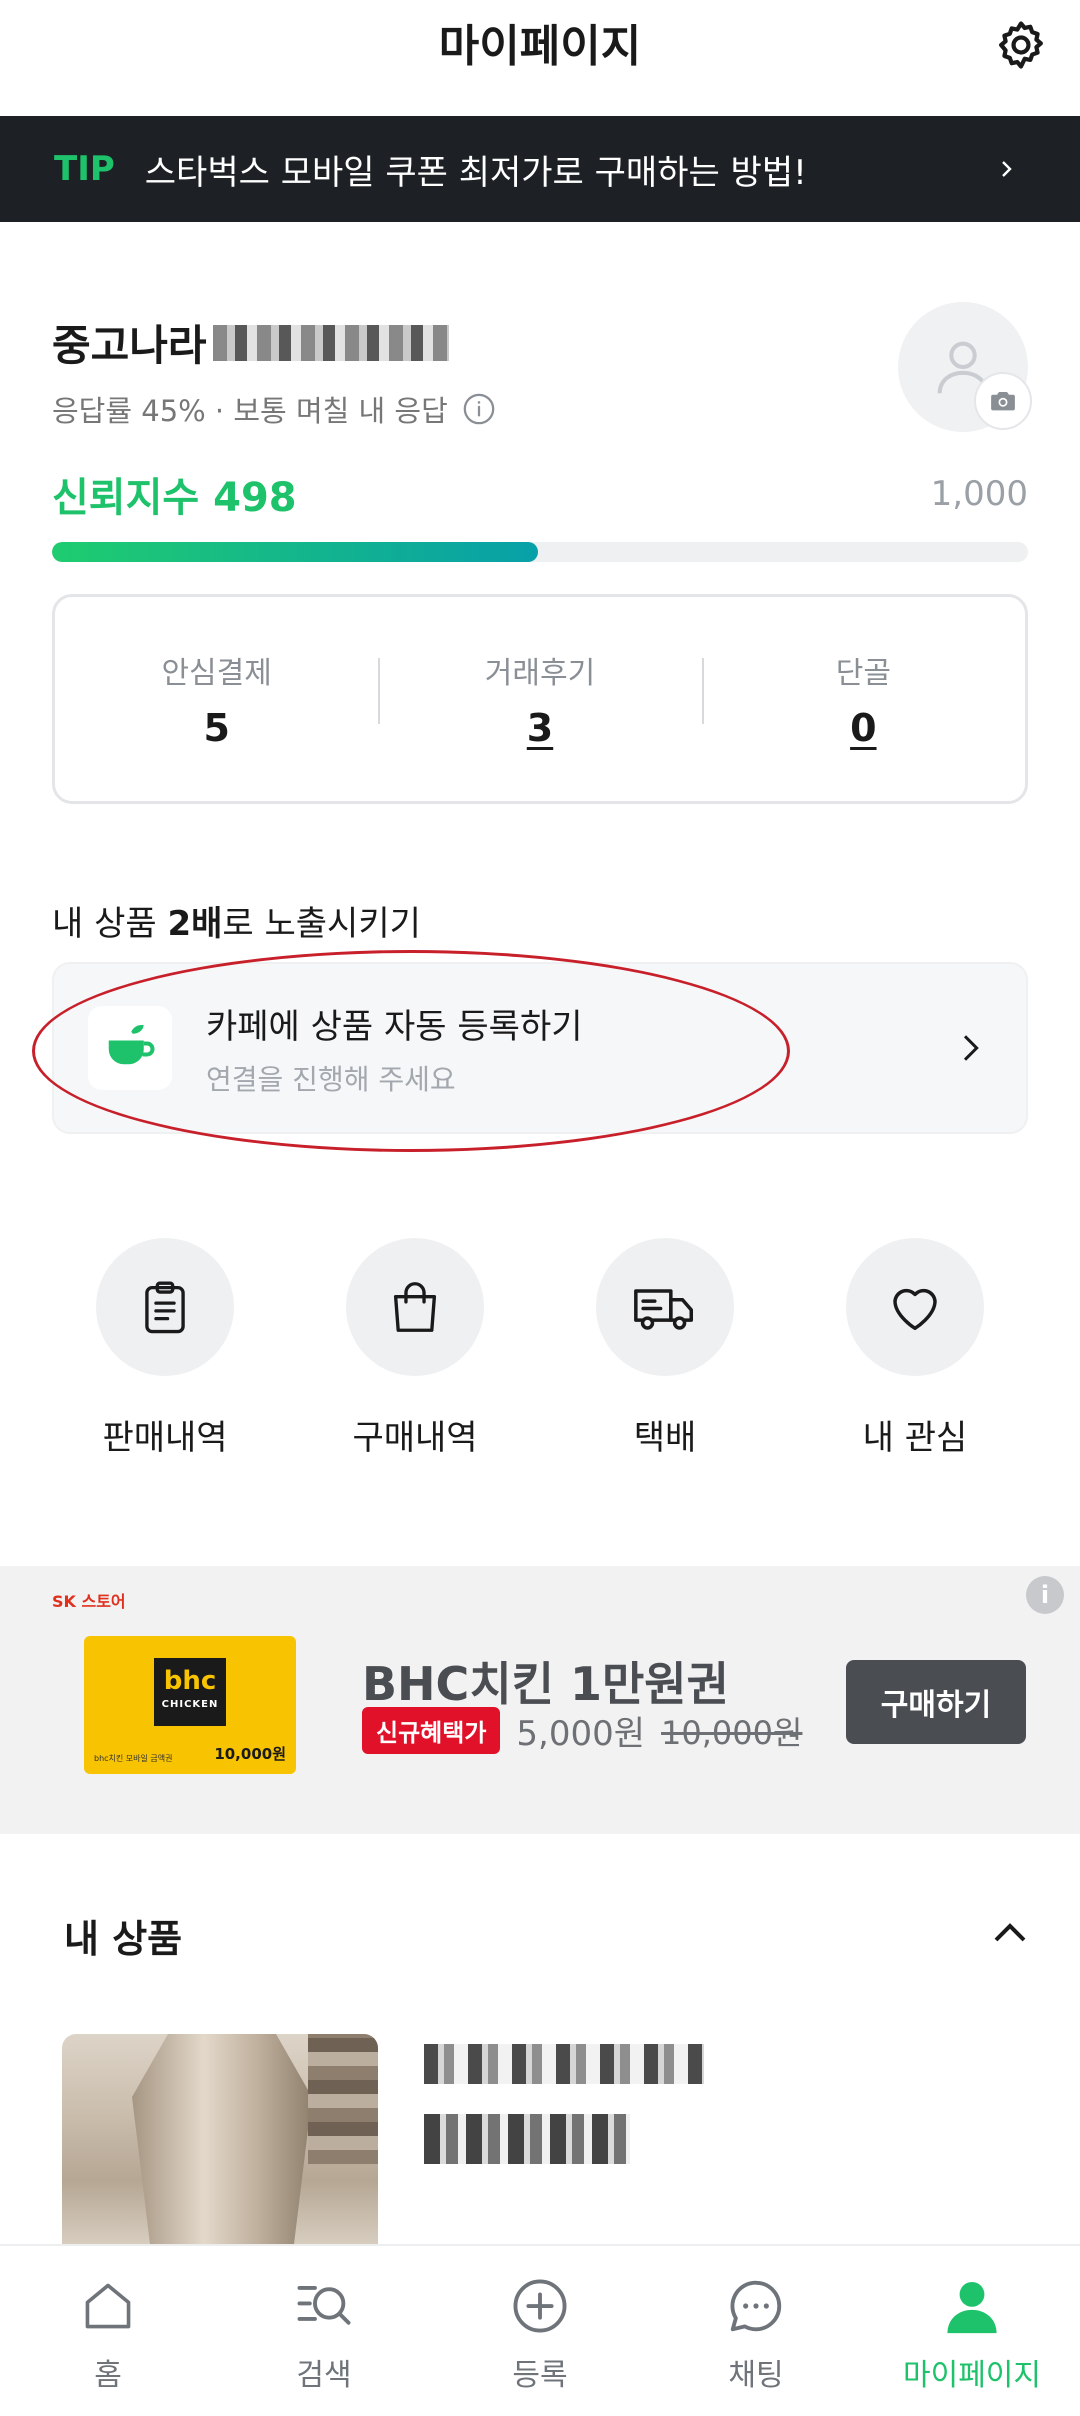 The image size is (1080, 2416). I want to click on quick-wishlist: 내 관심, so click(915, 1348).